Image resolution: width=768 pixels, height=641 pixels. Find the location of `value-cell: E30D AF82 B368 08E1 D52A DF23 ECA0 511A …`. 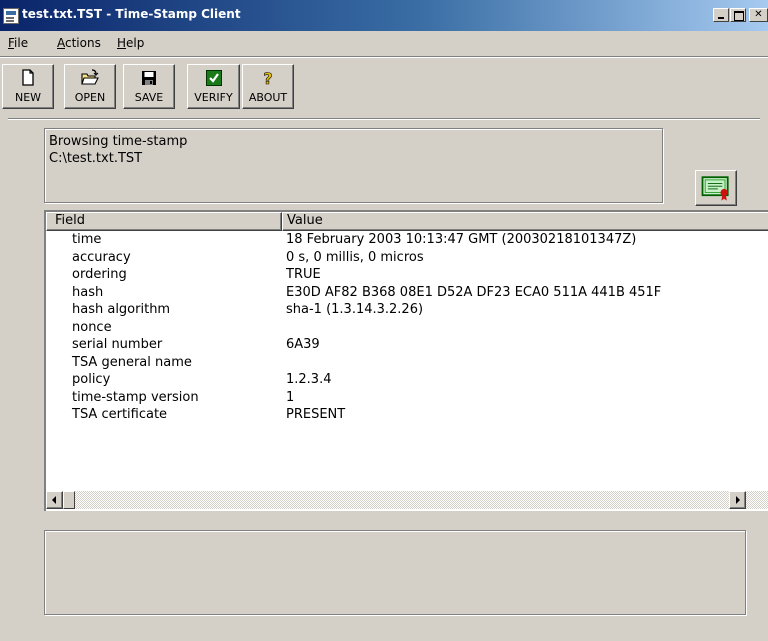

value-cell: E30D AF82 B368 08E1 D52A DF23 ECA0 511A … is located at coordinates (474, 292).